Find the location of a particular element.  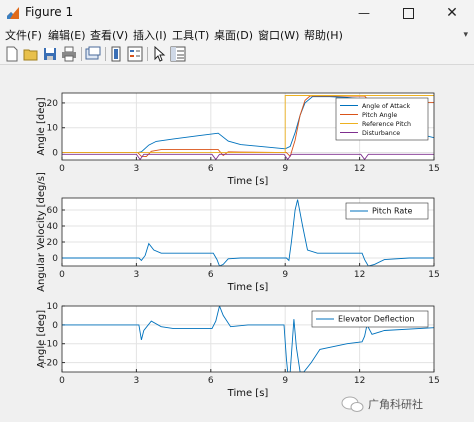

legend-label: Elevator Deflection is located at coordinates (376, 319).